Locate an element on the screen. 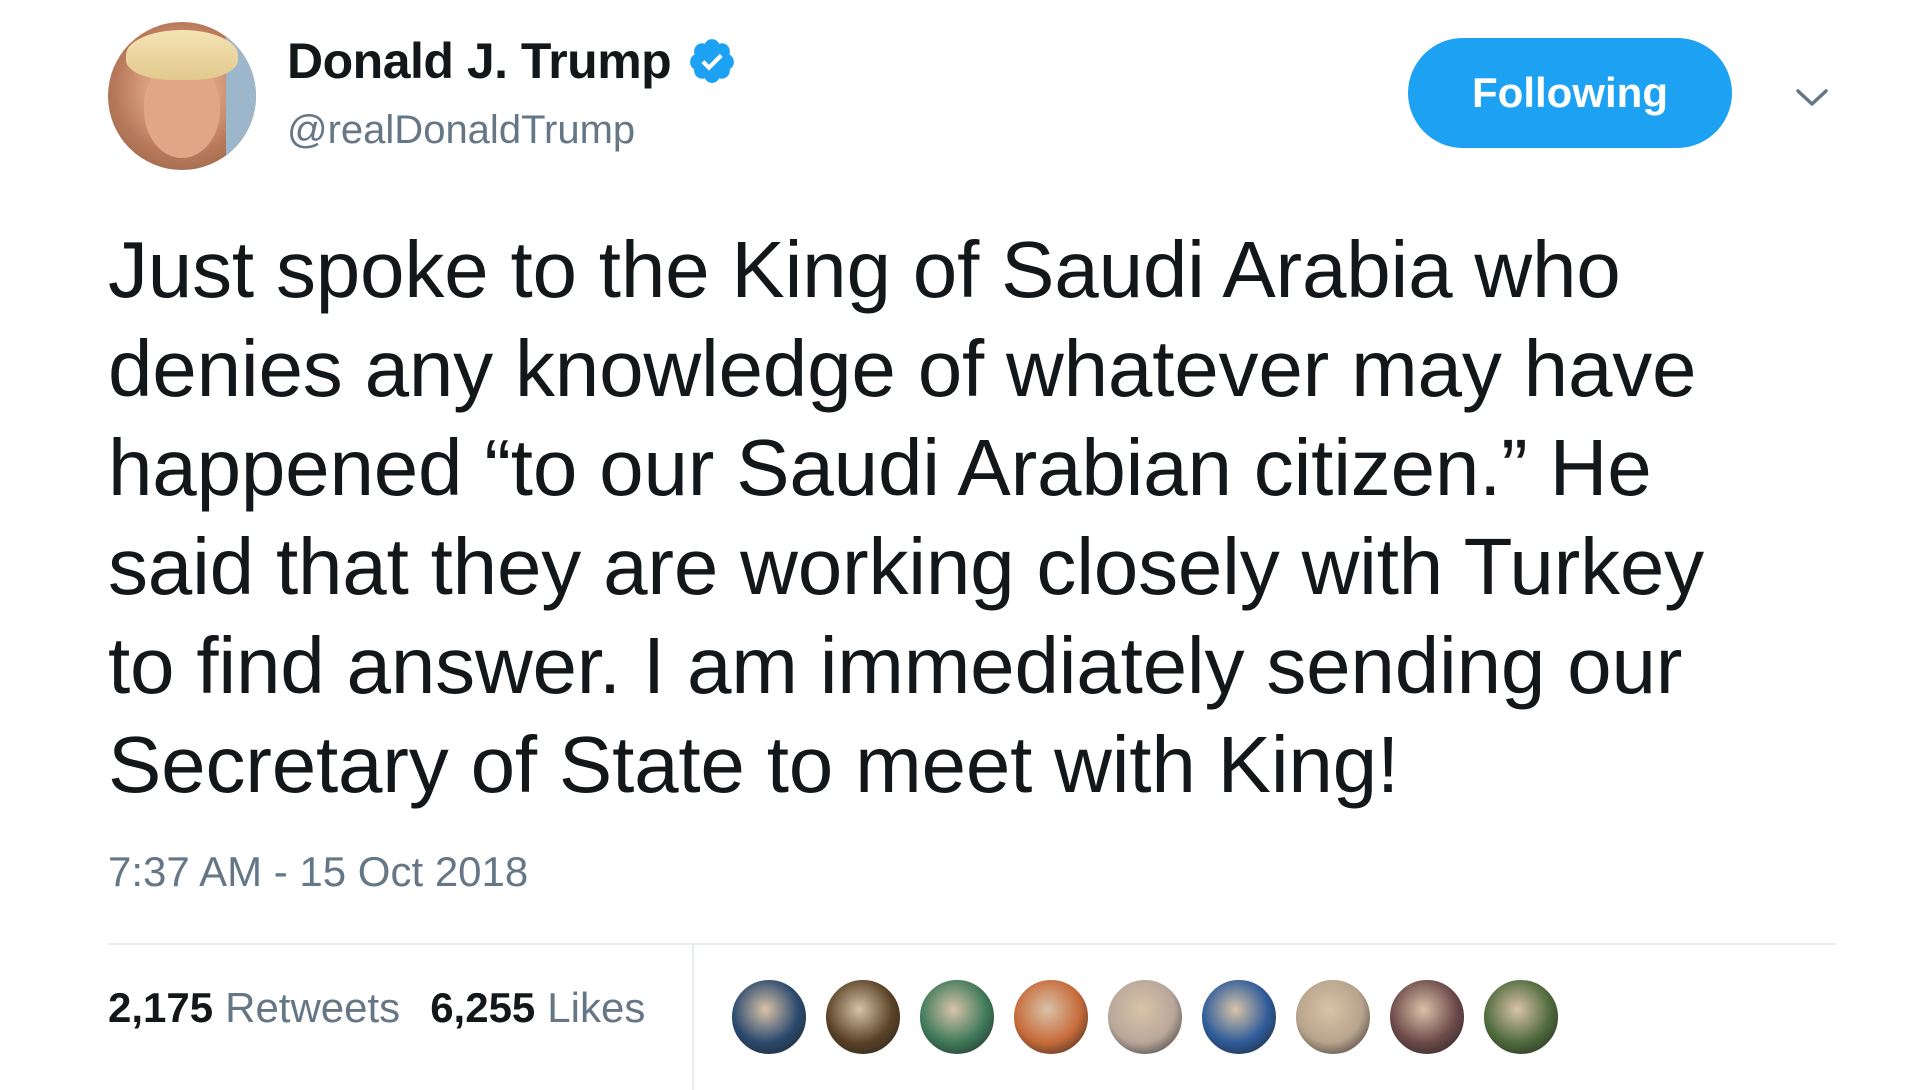  author-handle: @realDonaldTrump is located at coordinates (461, 130).